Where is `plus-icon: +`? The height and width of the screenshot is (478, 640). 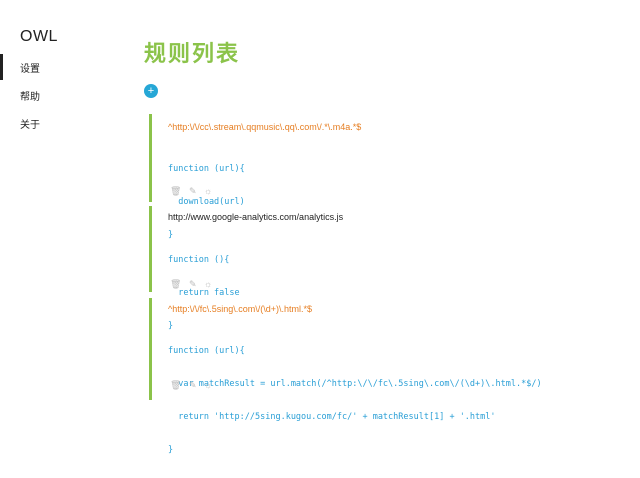 plus-icon: + is located at coordinates (151, 91).